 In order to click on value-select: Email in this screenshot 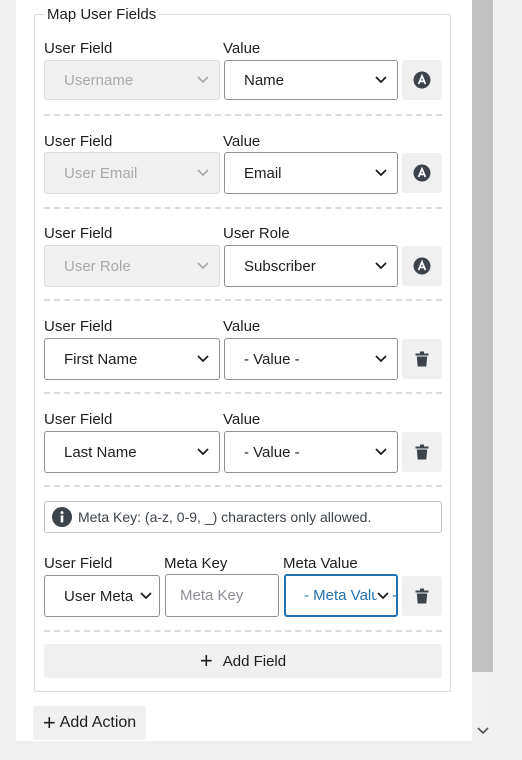, I will do `click(311, 173)`.